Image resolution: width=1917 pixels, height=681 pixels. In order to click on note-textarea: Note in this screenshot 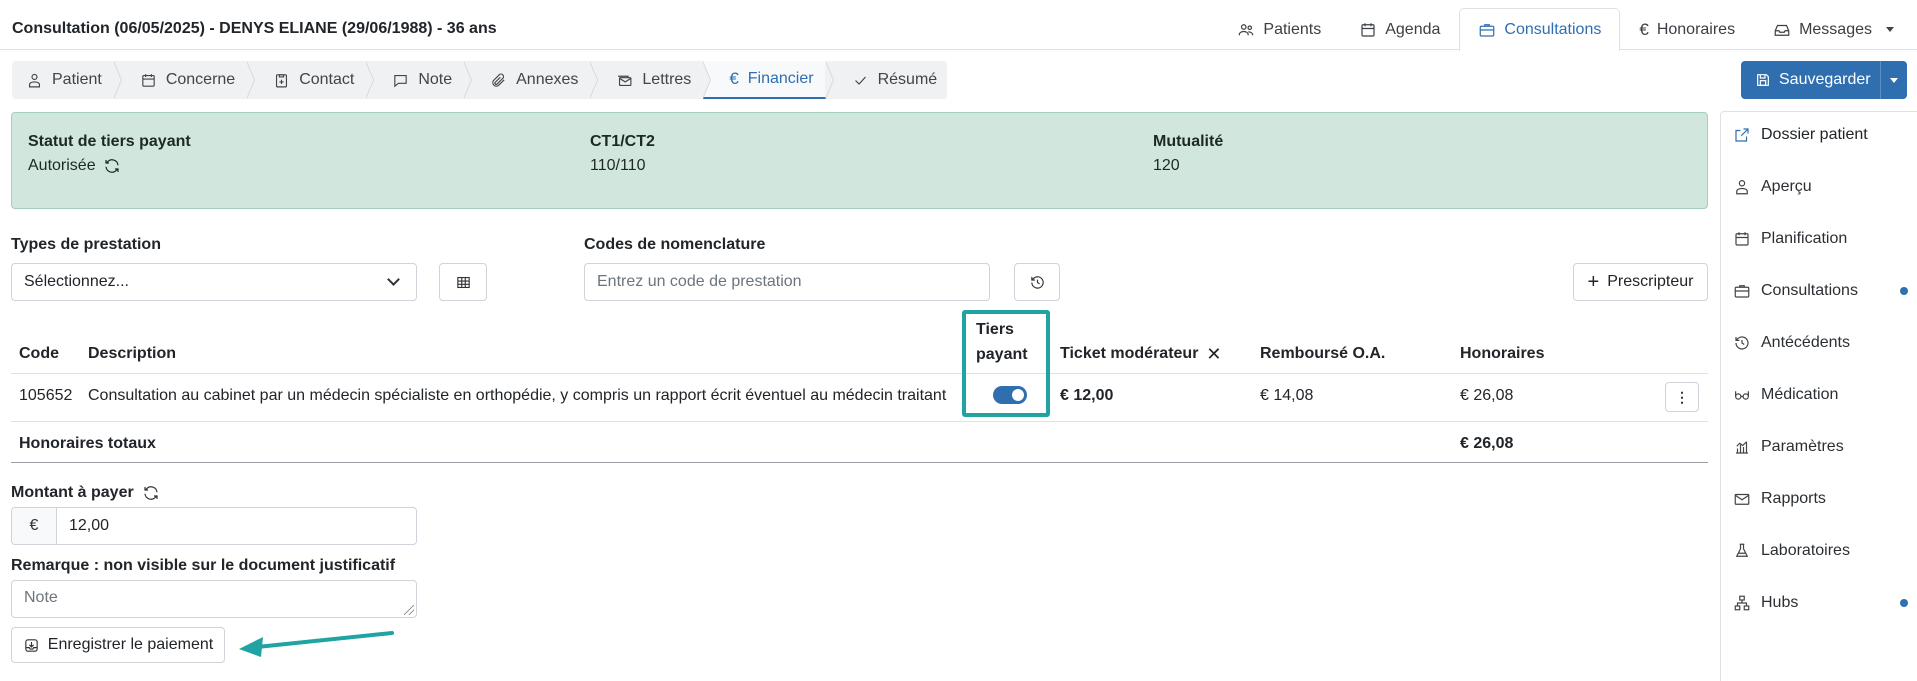, I will do `click(214, 599)`.